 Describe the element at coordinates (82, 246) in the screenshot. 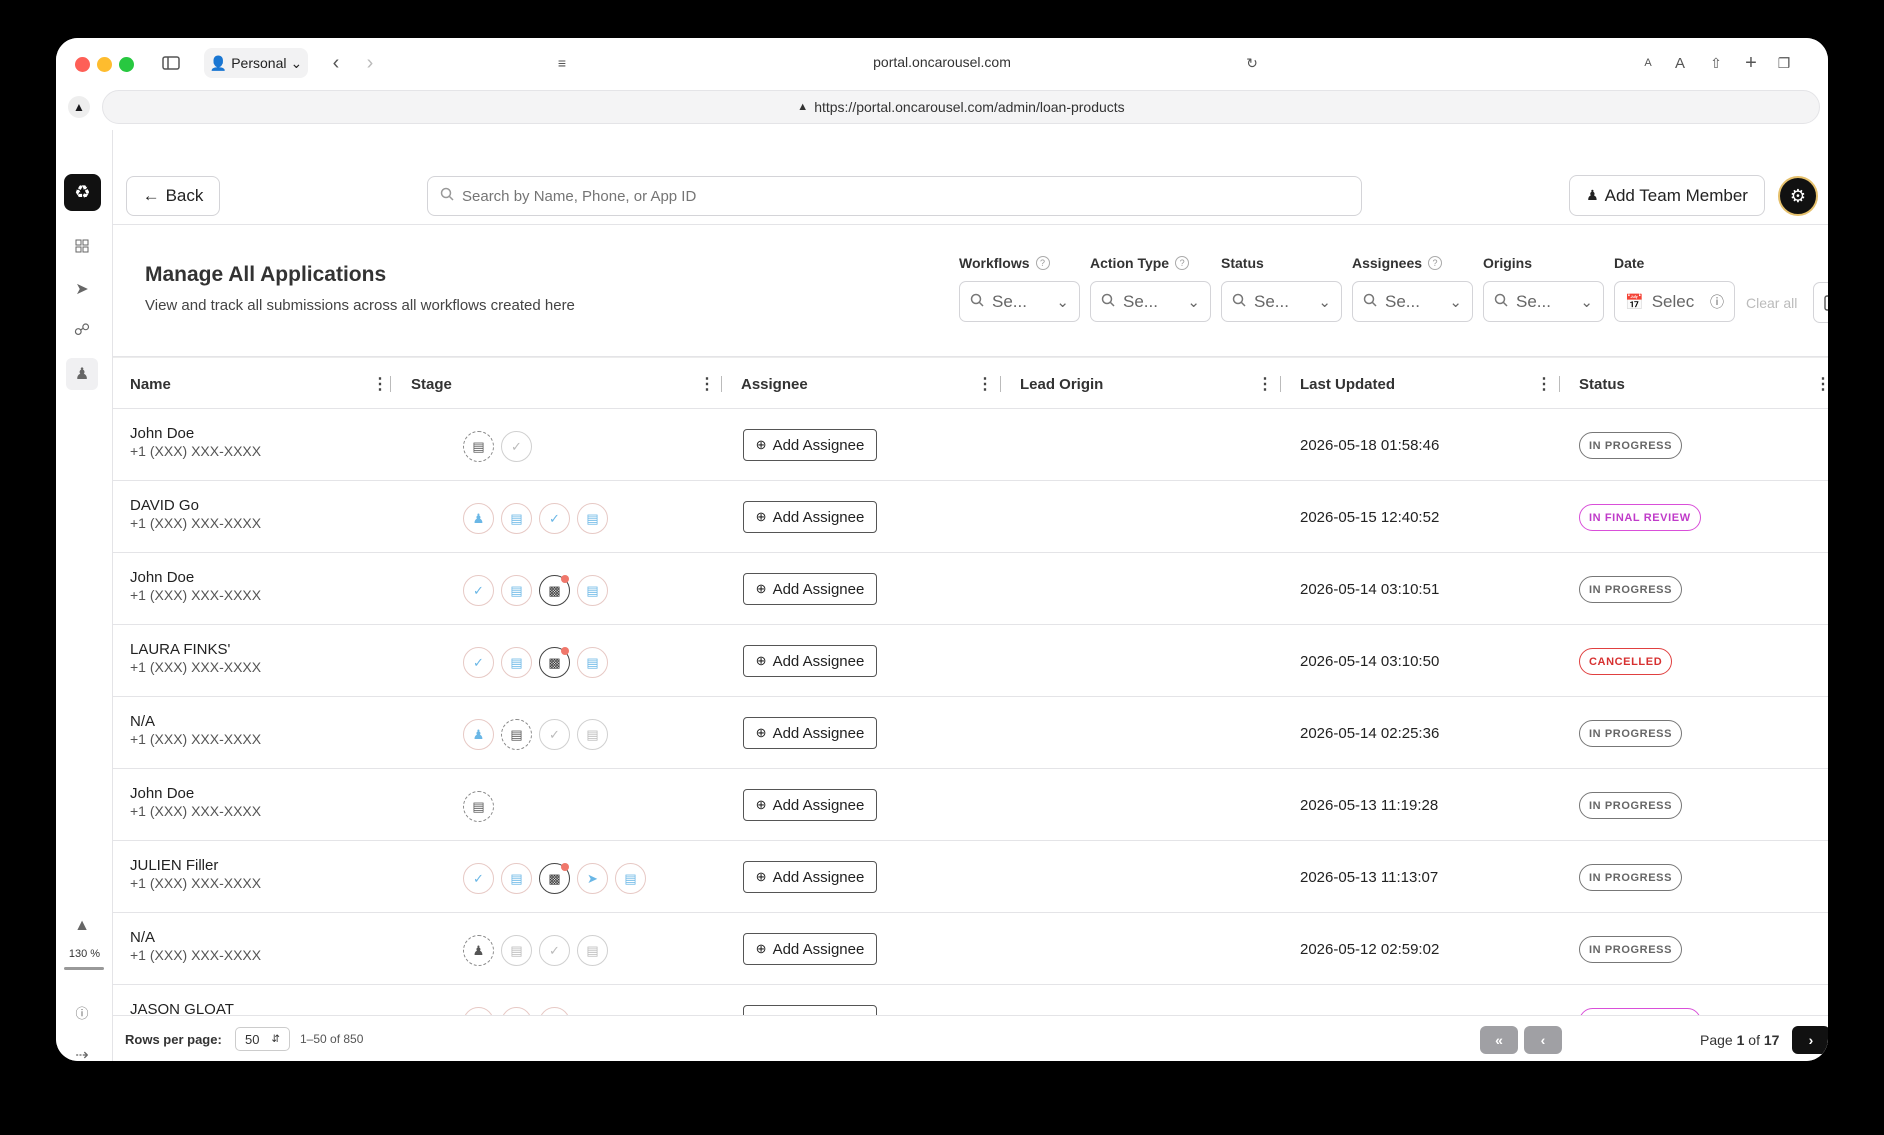

I see `dashboard-icon` at that location.